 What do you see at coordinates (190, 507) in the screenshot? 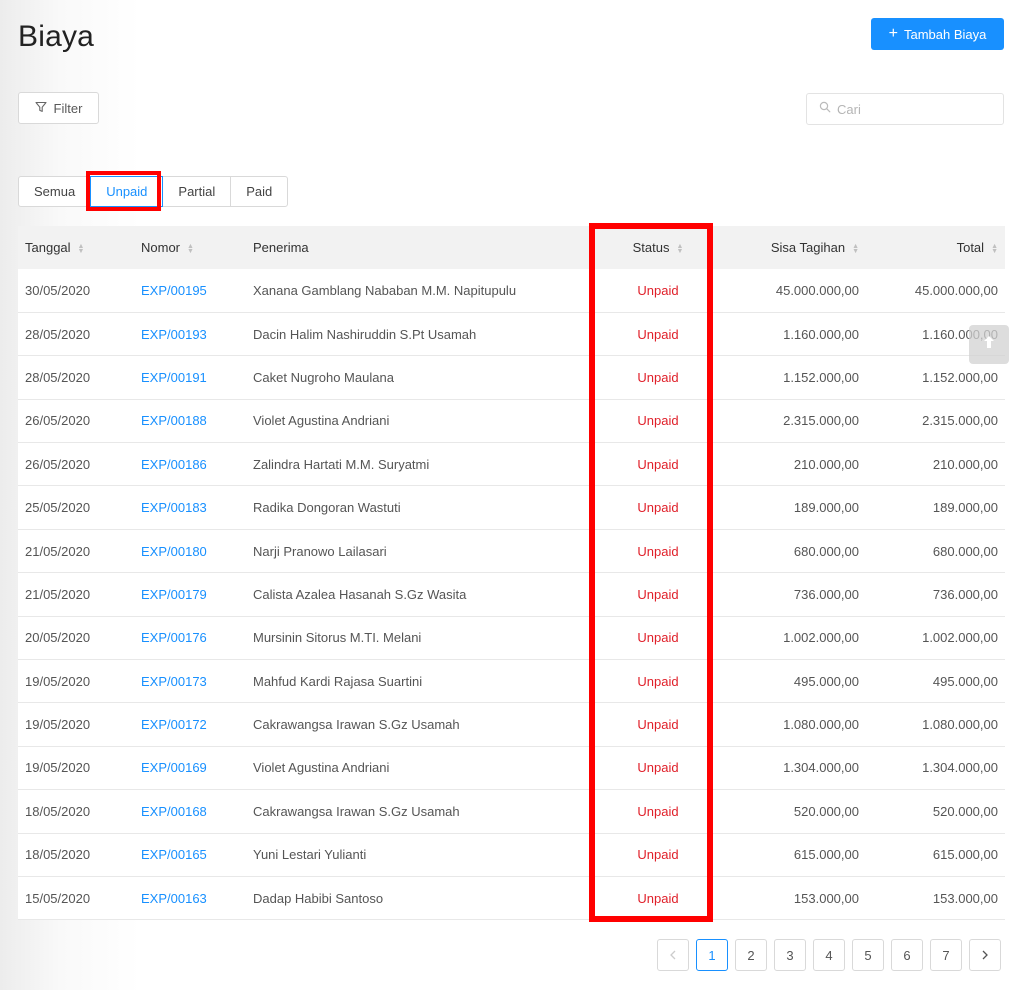
I see `cell-nomor-link: EXP/00183` at bounding box center [190, 507].